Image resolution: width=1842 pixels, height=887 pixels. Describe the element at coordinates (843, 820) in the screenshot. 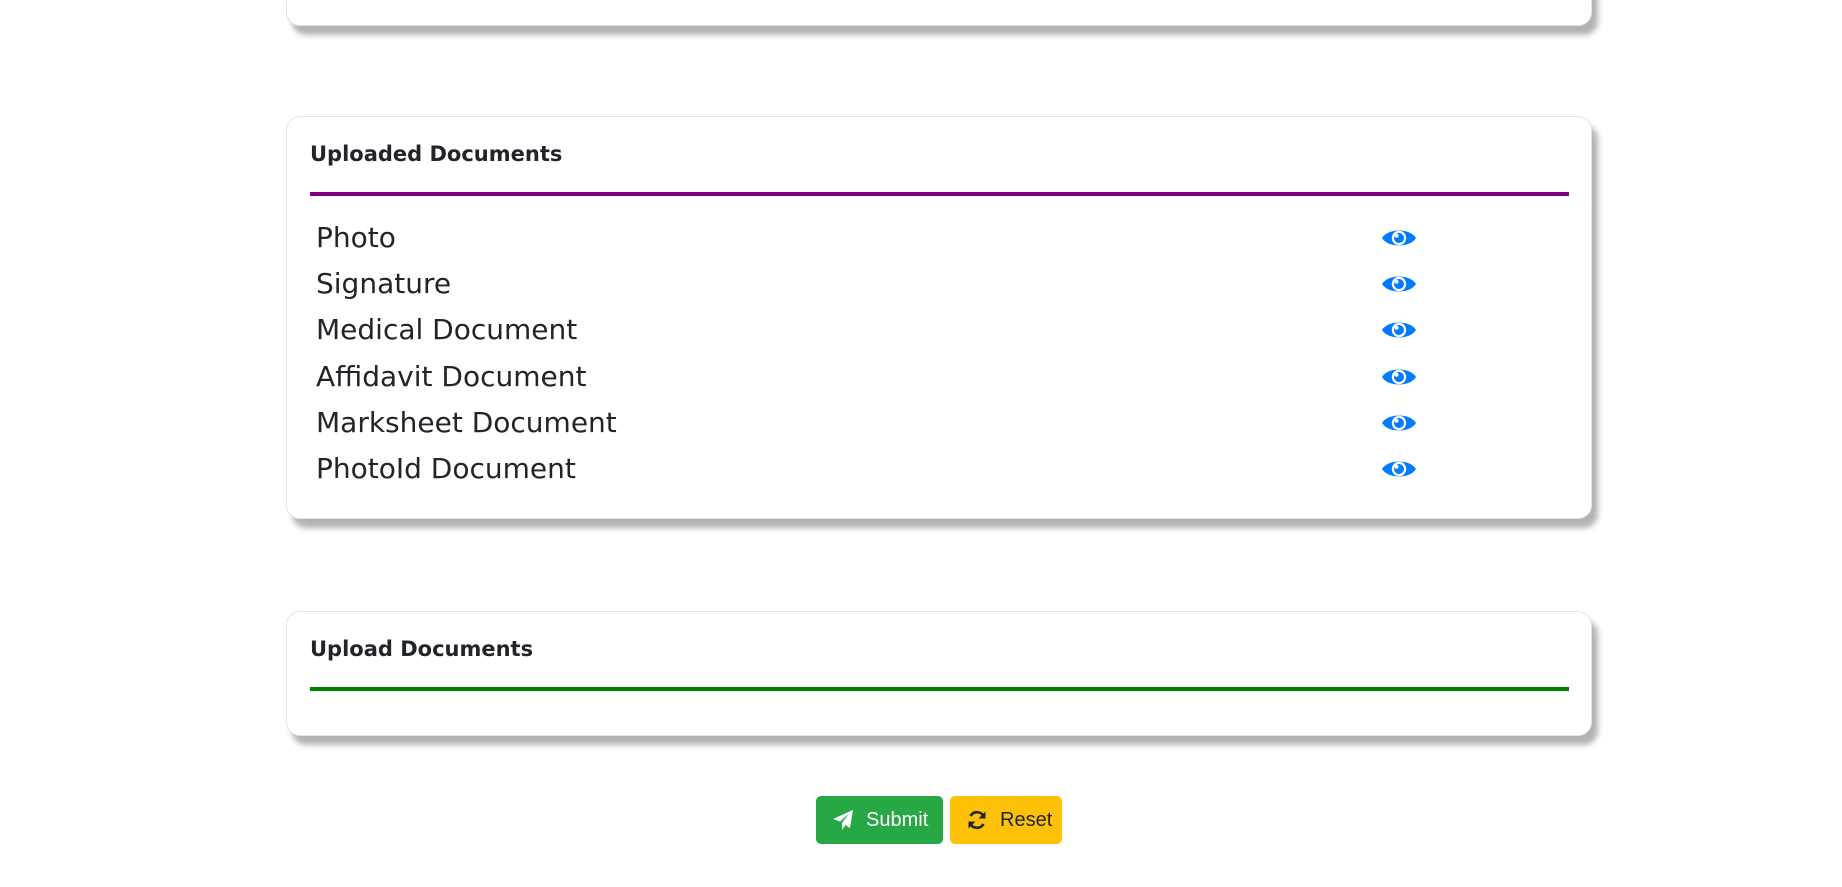

I see `paper-plane-icon` at that location.